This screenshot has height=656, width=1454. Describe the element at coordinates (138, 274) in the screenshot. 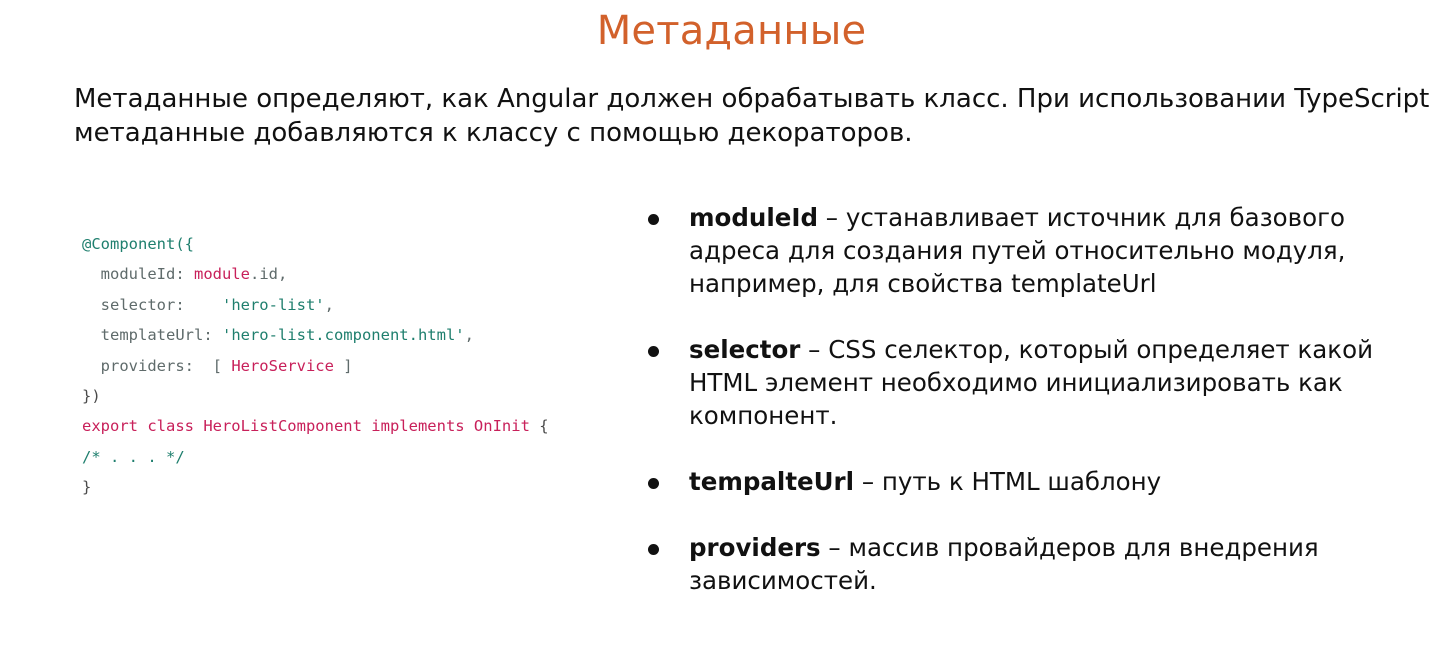

I see `code-key: moduleId:` at that location.